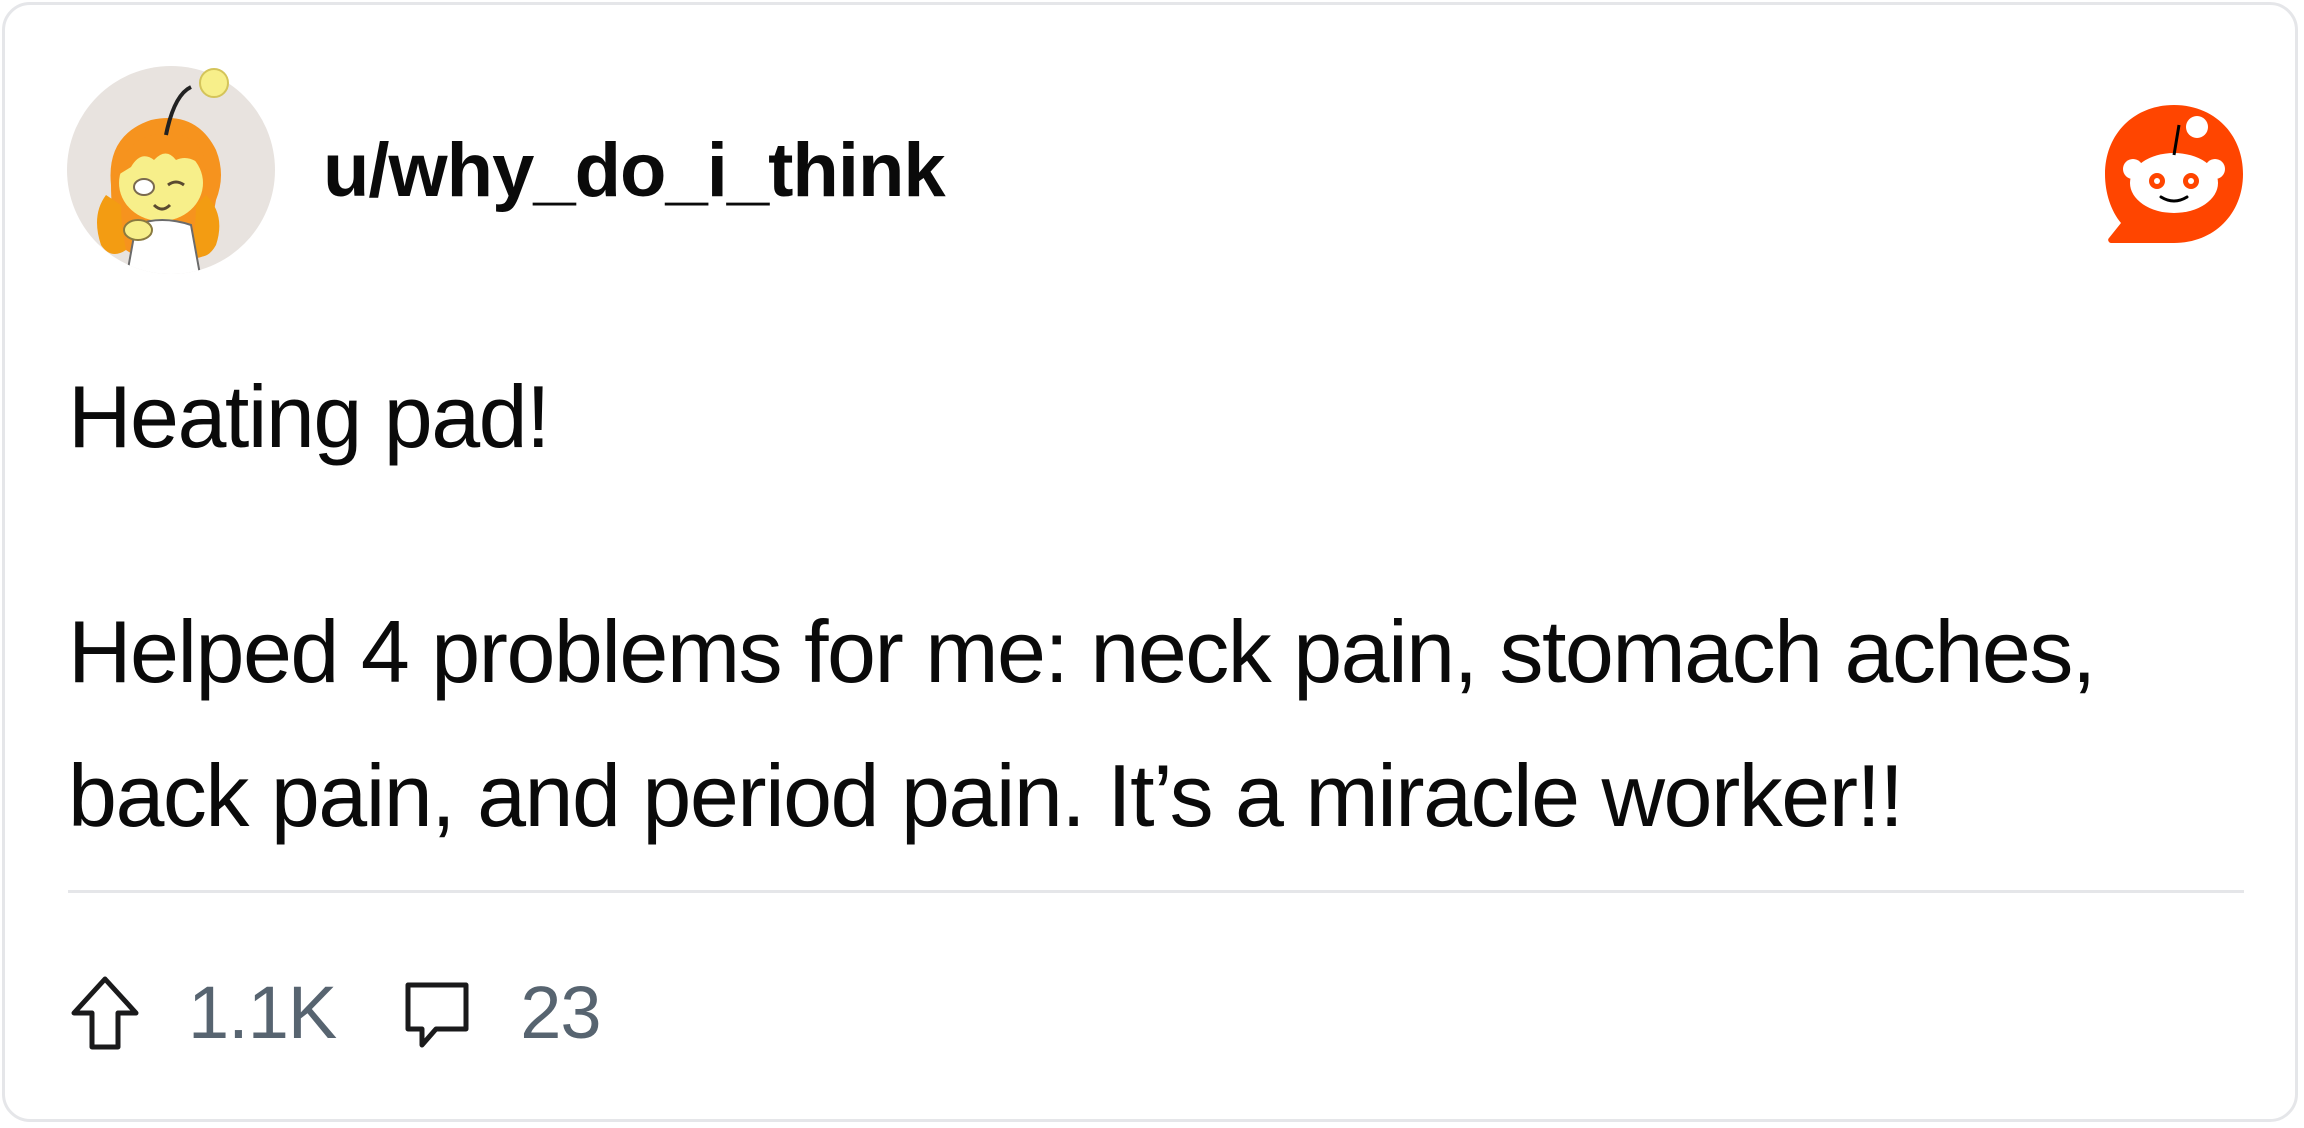 The width and height of the screenshot is (2304, 1128). I want to click on upvote-count: 1.1K, so click(262, 1012).